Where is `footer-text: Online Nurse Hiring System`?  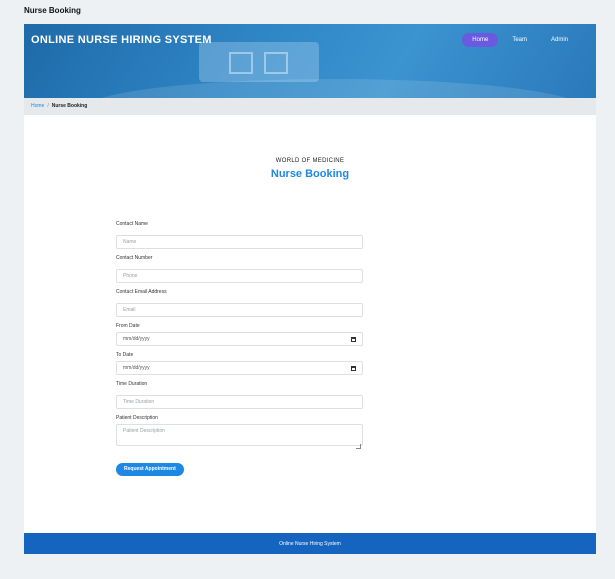
footer-text: Online Nurse Hiring System is located at coordinates (310, 544).